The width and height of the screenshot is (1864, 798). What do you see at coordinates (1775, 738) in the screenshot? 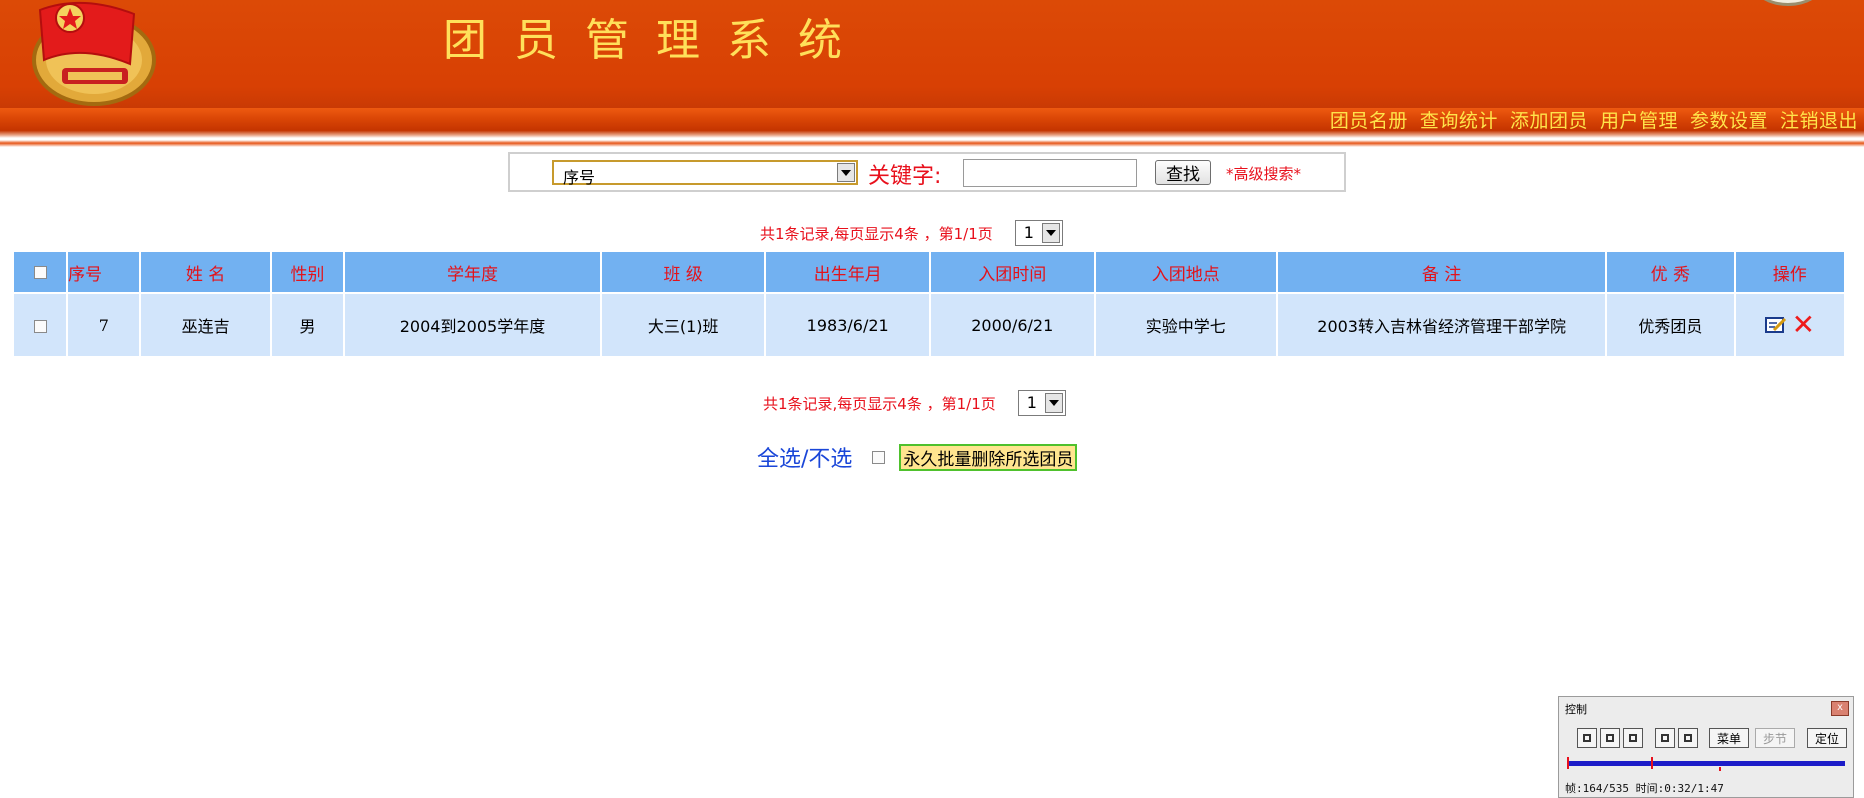
I see `step-button: 步节` at bounding box center [1775, 738].